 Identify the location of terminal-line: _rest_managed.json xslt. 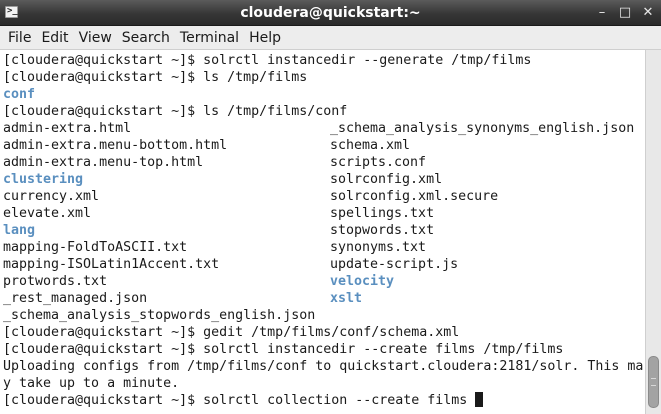
(182, 298).